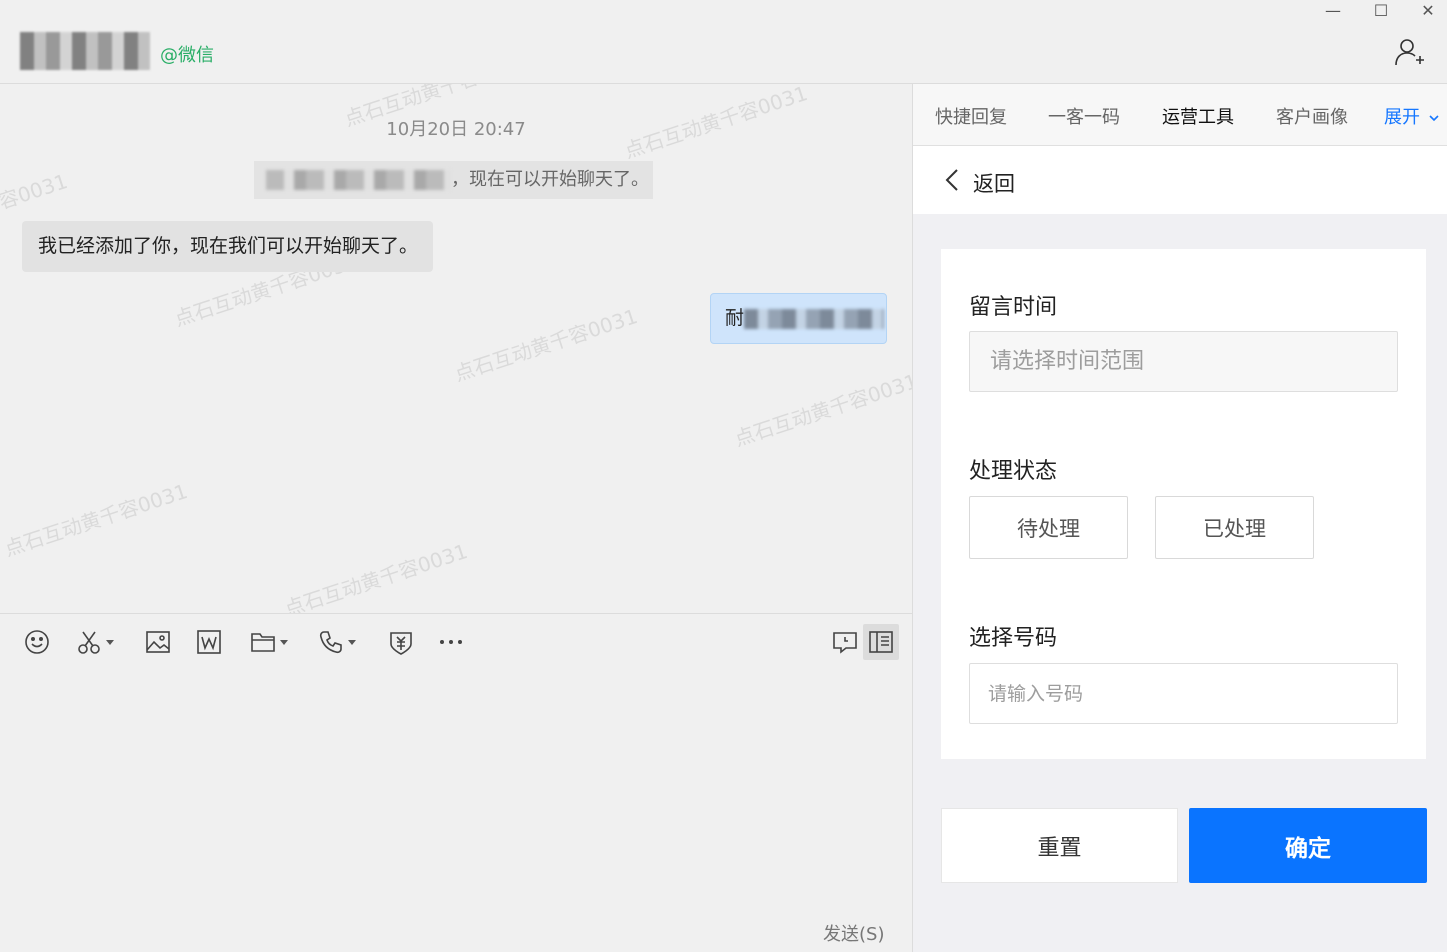  I want to click on system-message: ，现在可以开始聊天了。, so click(453, 180).